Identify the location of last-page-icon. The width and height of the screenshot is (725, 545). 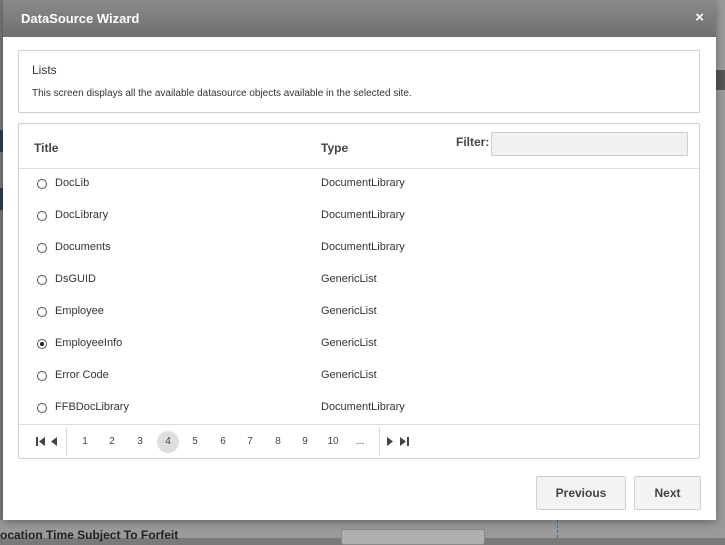
(404, 441).